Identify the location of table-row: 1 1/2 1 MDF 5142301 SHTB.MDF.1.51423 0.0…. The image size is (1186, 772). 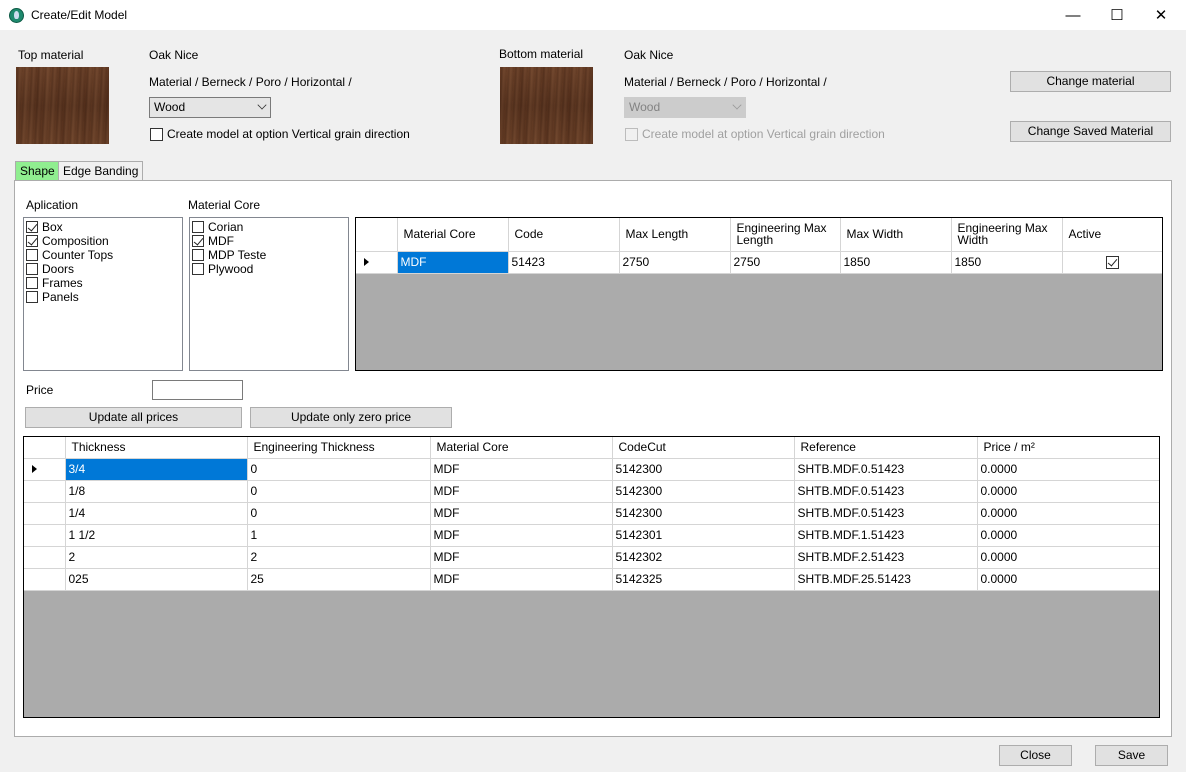
(591, 535).